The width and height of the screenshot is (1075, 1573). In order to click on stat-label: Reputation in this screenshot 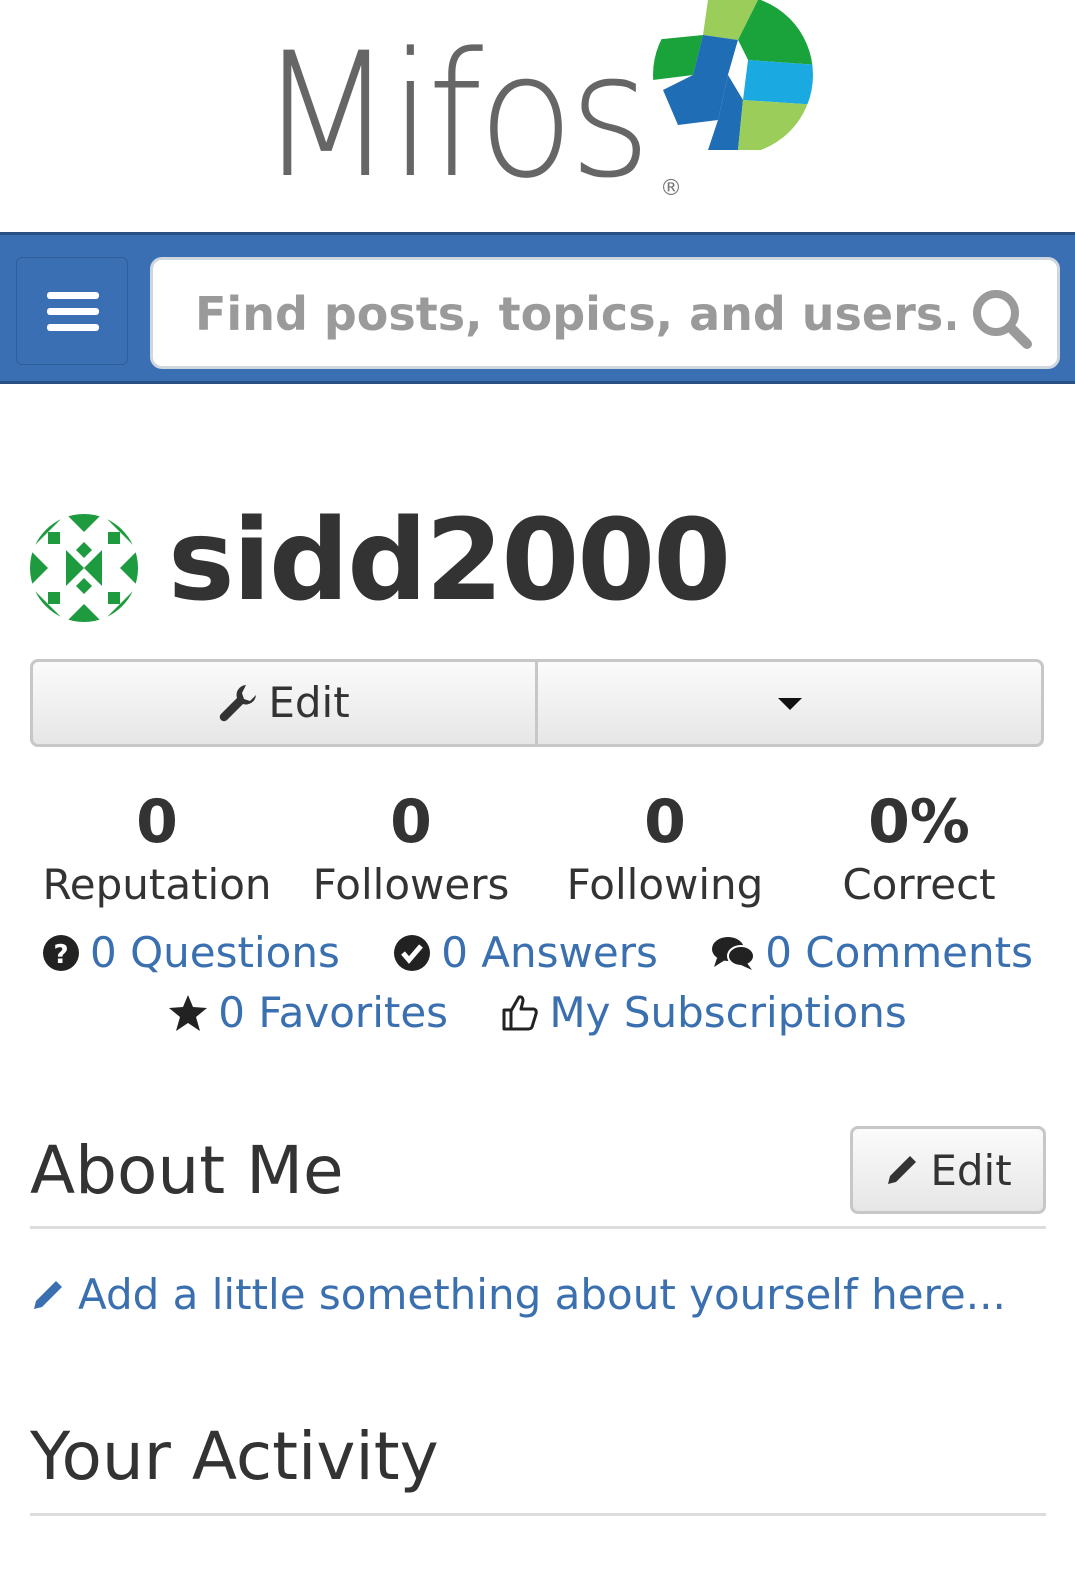, I will do `click(157, 884)`.